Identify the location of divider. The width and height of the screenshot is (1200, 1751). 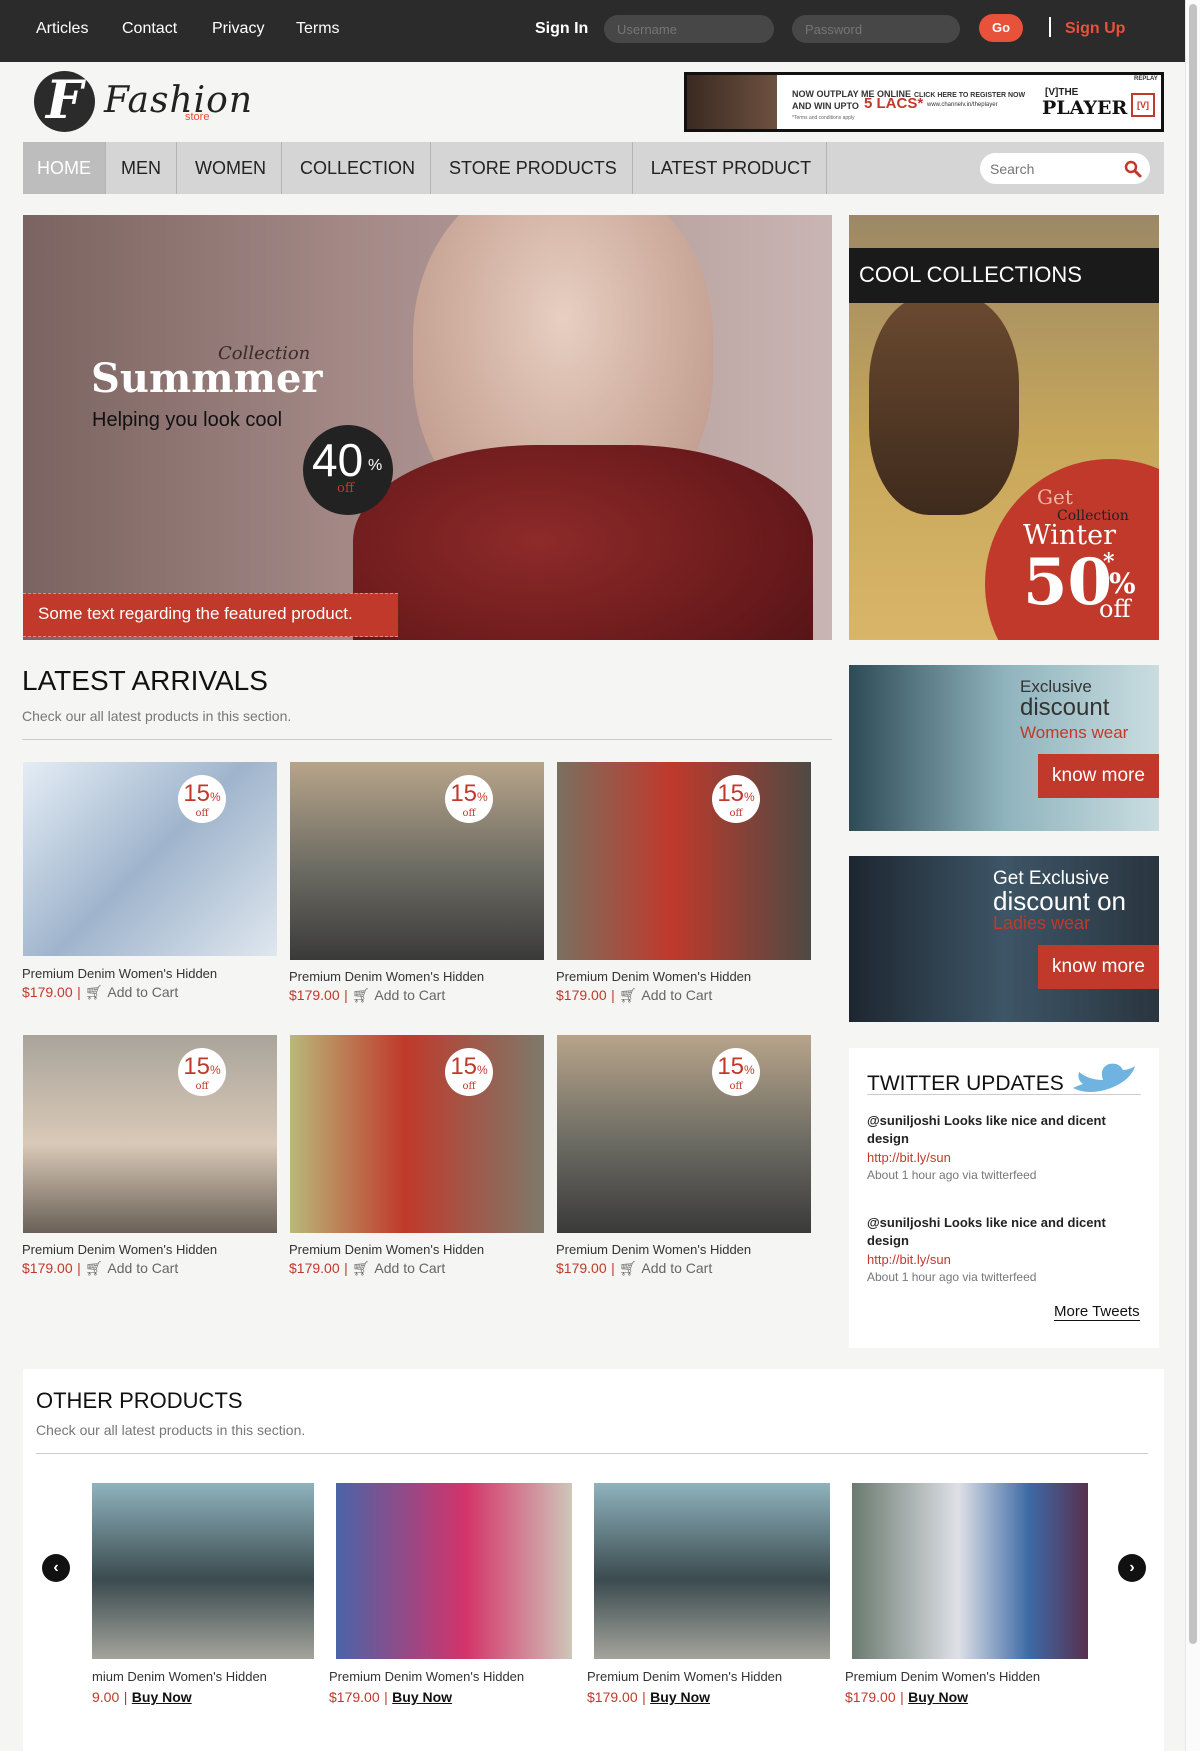
(1050, 27).